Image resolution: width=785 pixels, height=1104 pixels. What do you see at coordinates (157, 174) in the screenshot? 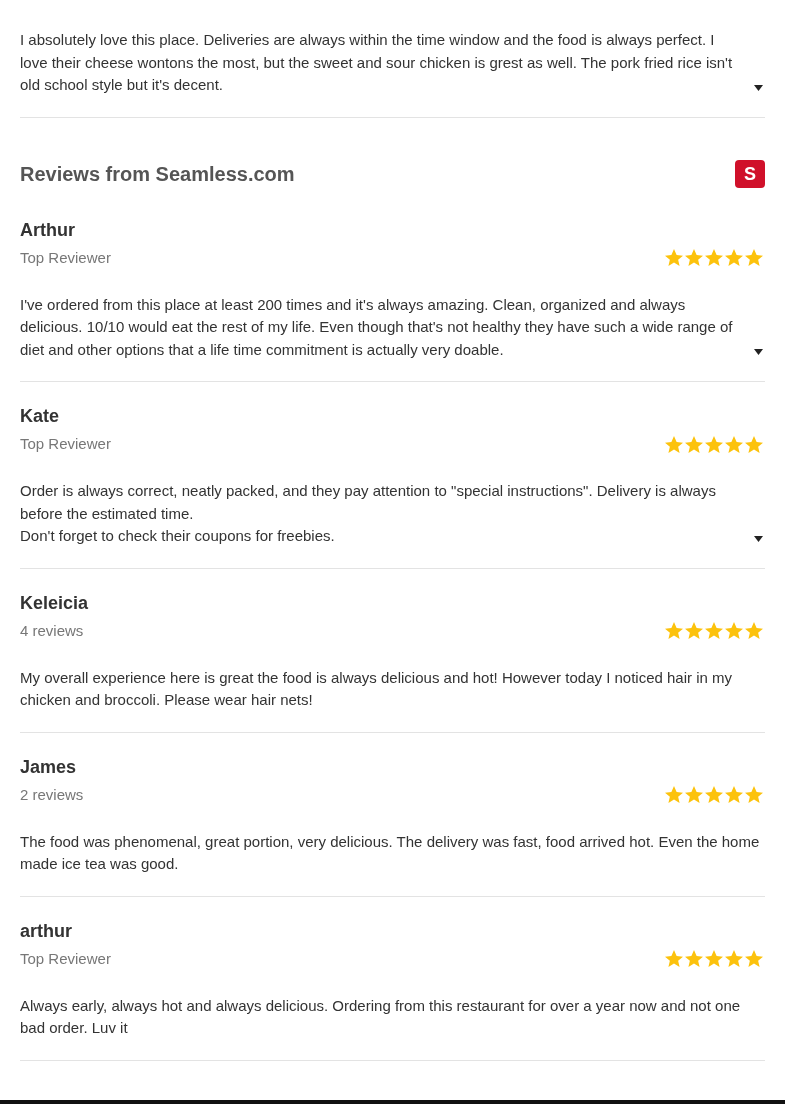
I see `section-heading: Reviews from Seamless.com` at bounding box center [157, 174].